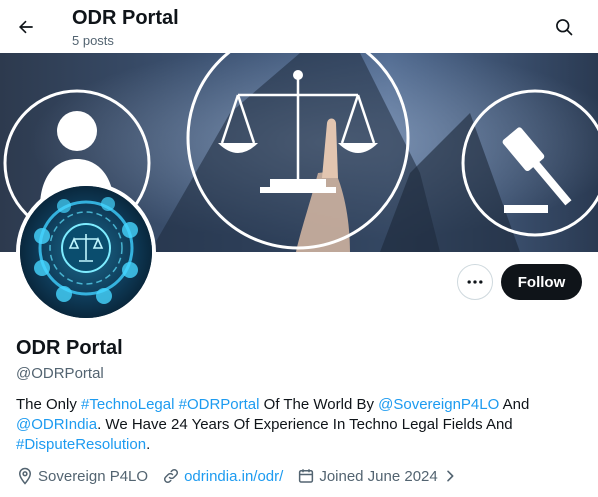 This screenshot has height=497, width=598. I want to click on calendar-icon, so click(306, 476).